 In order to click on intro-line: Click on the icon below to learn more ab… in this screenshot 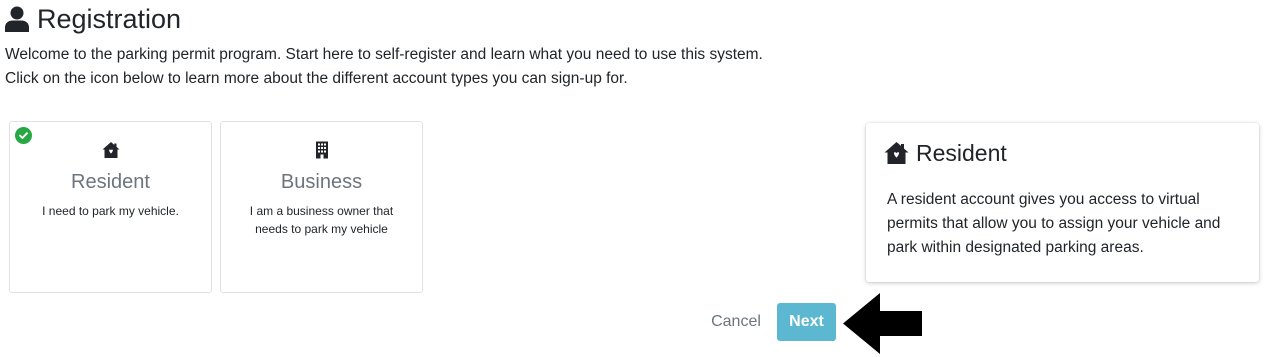, I will do `click(316, 78)`.